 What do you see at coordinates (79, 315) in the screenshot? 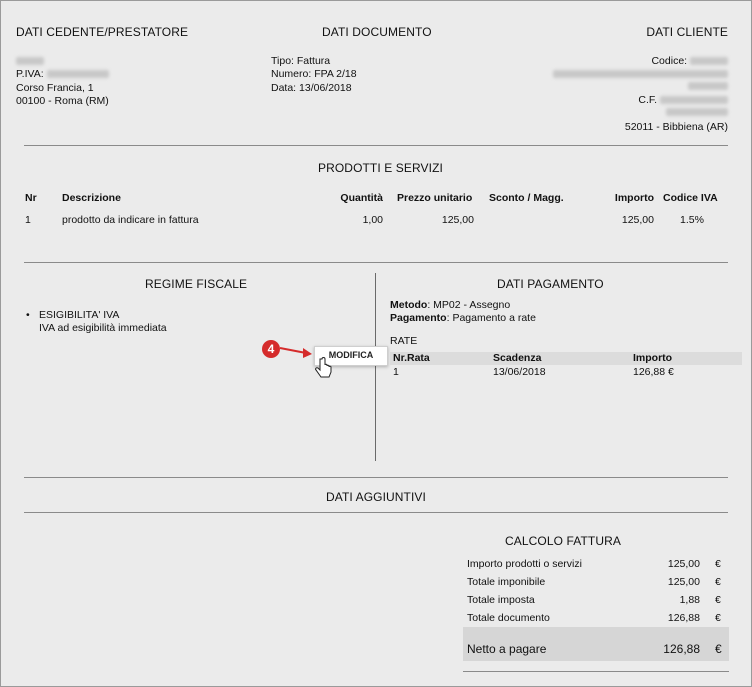
I see `regime-item-title: ESIGIBILITA' IVA` at bounding box center [79, 315].